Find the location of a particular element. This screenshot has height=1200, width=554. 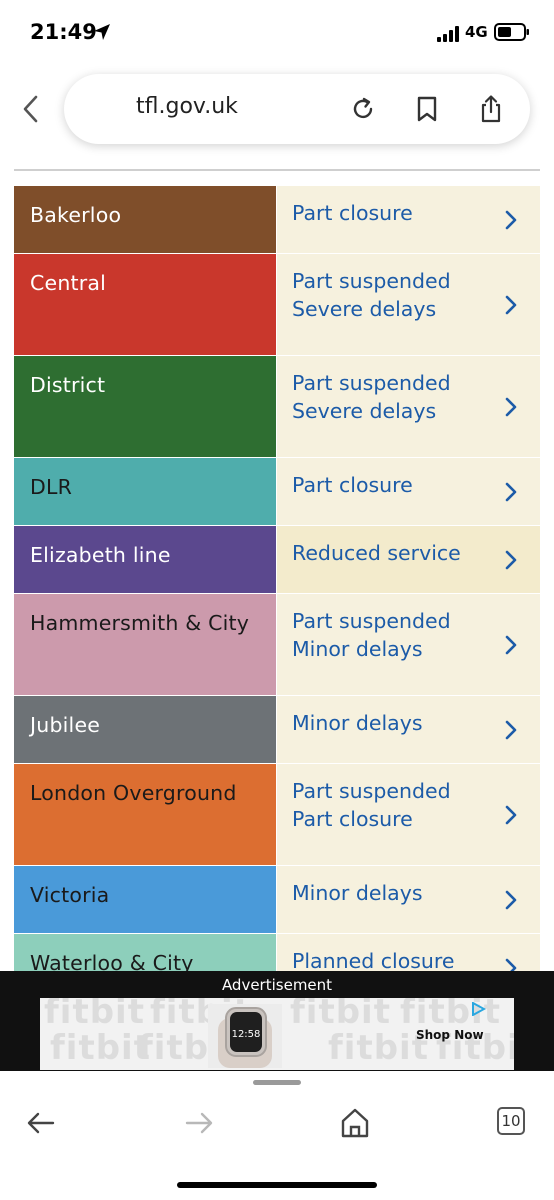

line-row: Bakerloo Part closure is located at coordinates (277, 220).